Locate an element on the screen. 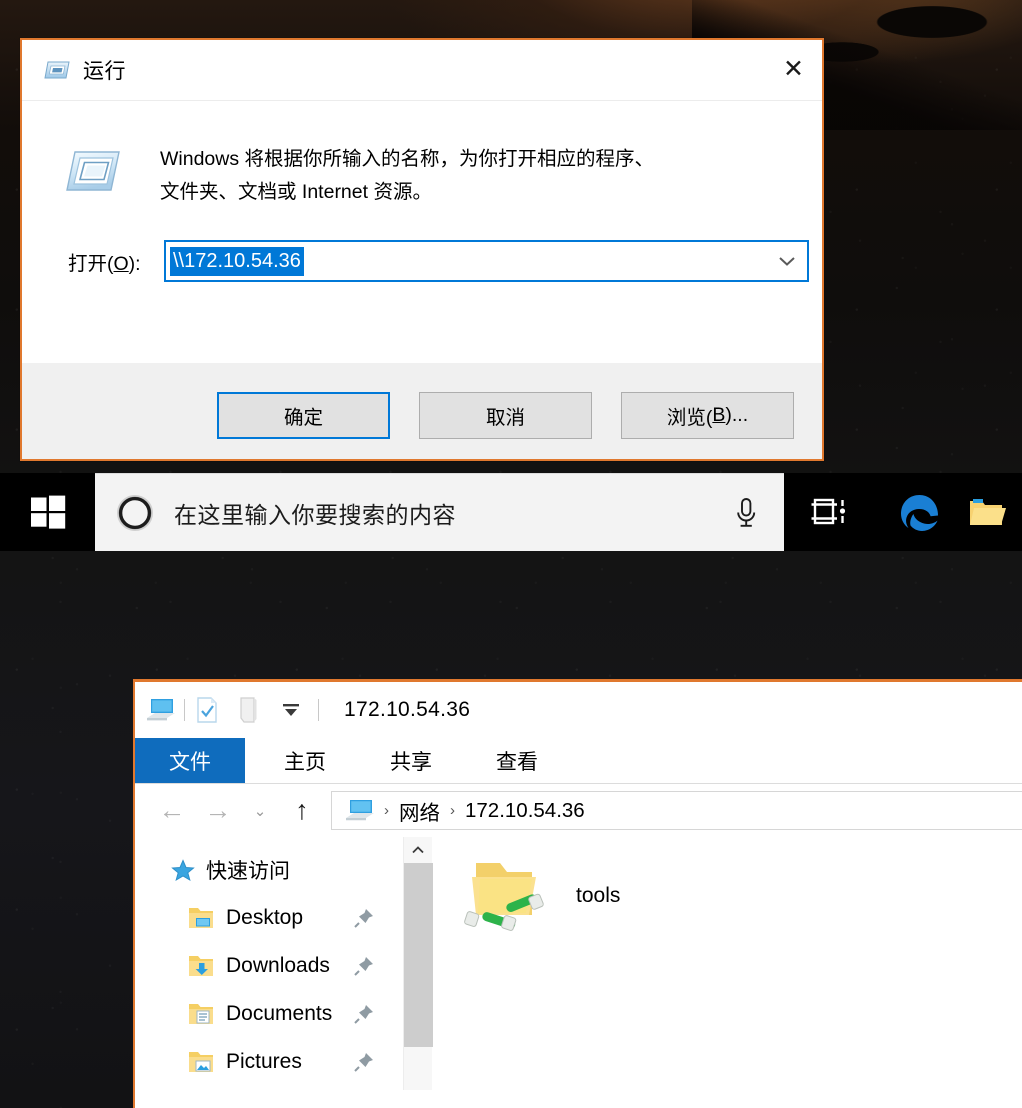 The height and width of the screenshot is (1108, 1022). file-explorer-icon is located at coordinates (993, 512).